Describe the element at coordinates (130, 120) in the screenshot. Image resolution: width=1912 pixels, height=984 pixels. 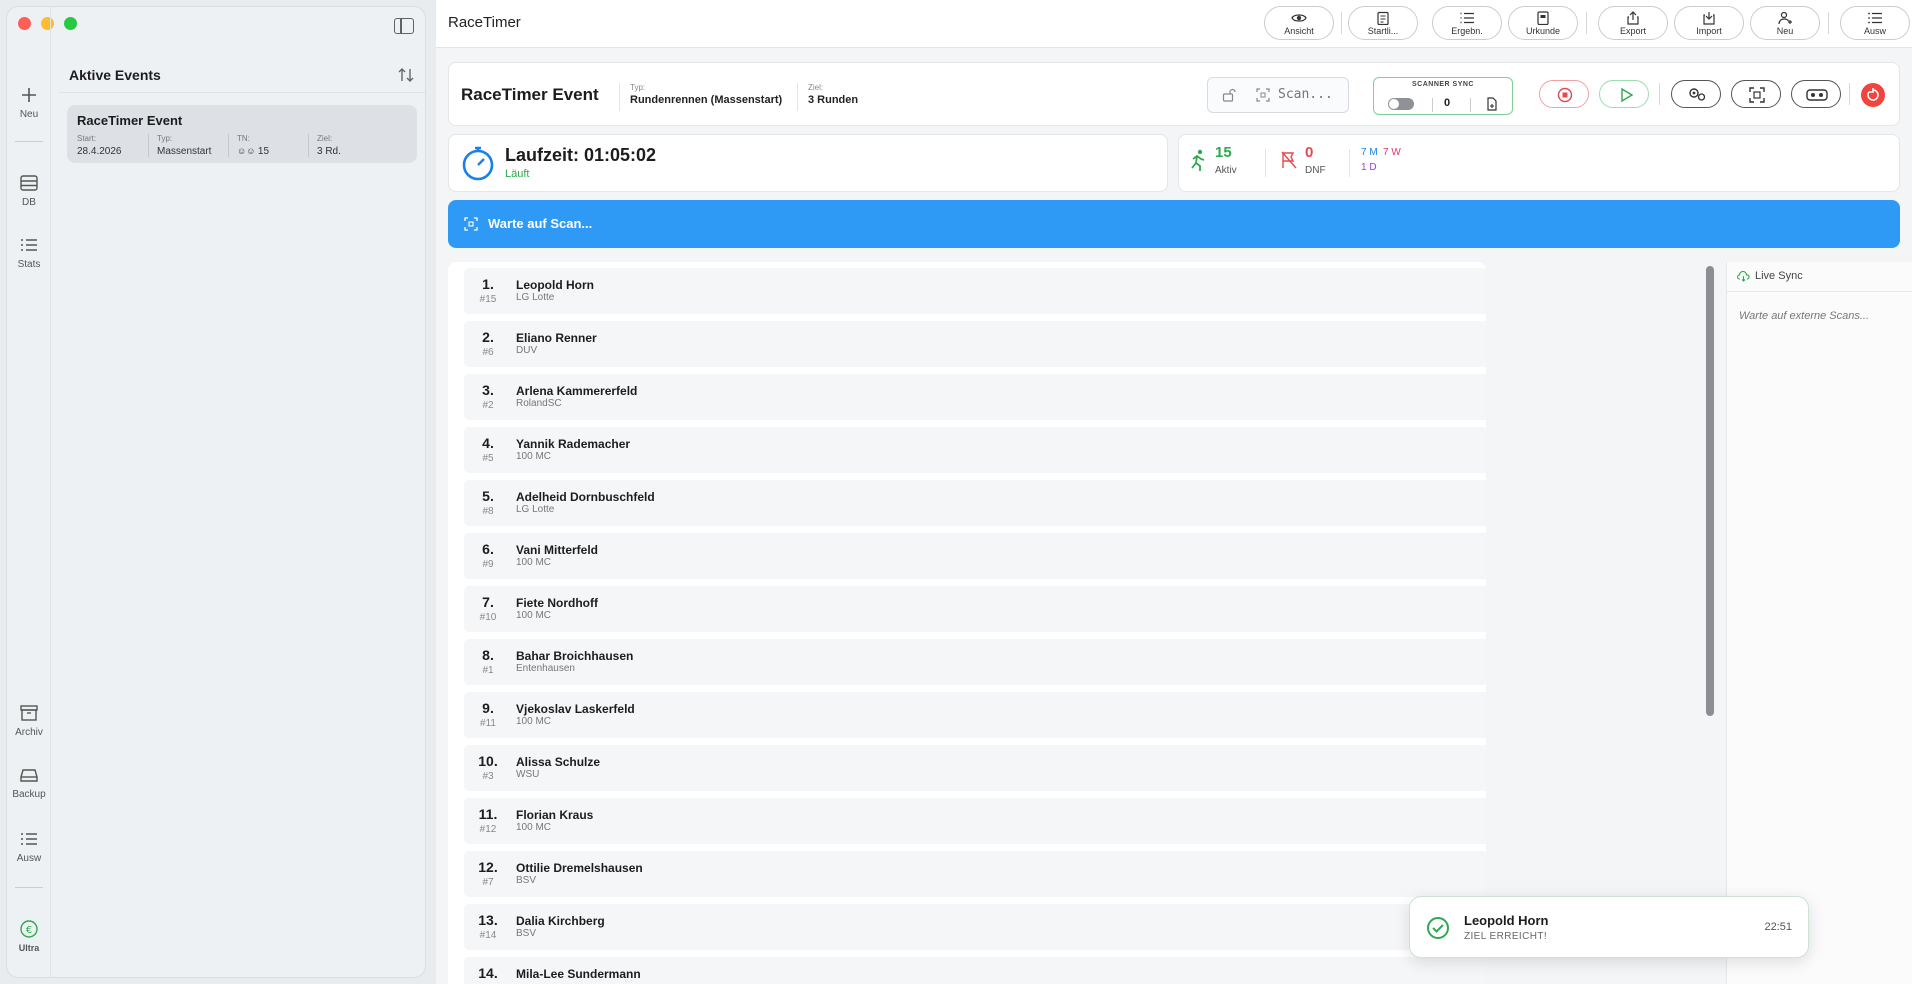
I see `event-card-name: RaceTimer Event` at that location.